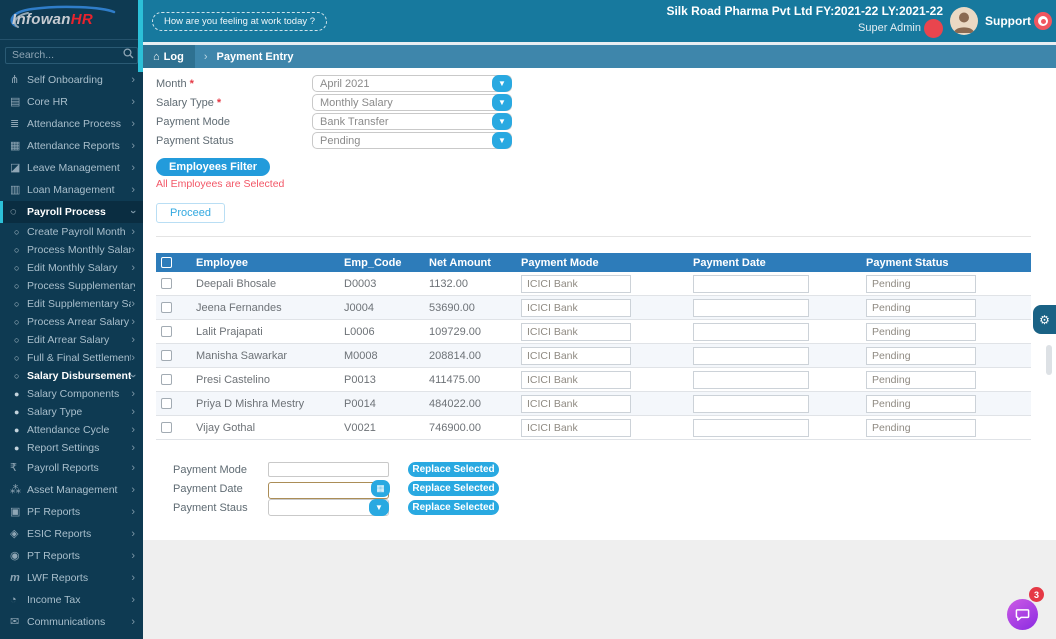 This screenshot has width=1056, height=639. I want to click on proceed-button: Proceed, so click(190, 213).